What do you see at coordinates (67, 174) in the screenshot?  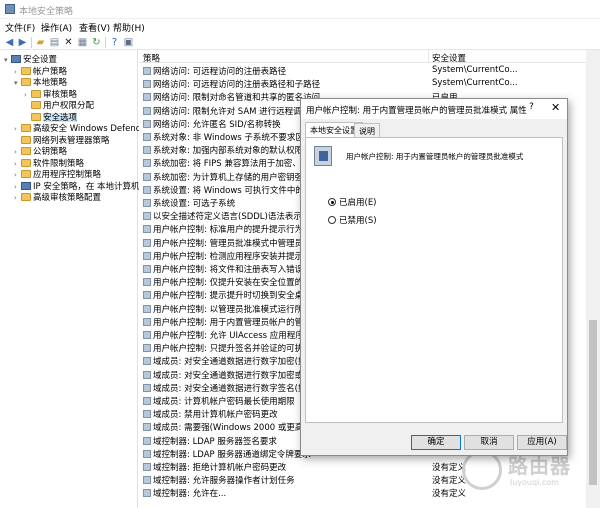 I see `tree-item-label: 应用程序控制策略` at bounding box center [67, 174].